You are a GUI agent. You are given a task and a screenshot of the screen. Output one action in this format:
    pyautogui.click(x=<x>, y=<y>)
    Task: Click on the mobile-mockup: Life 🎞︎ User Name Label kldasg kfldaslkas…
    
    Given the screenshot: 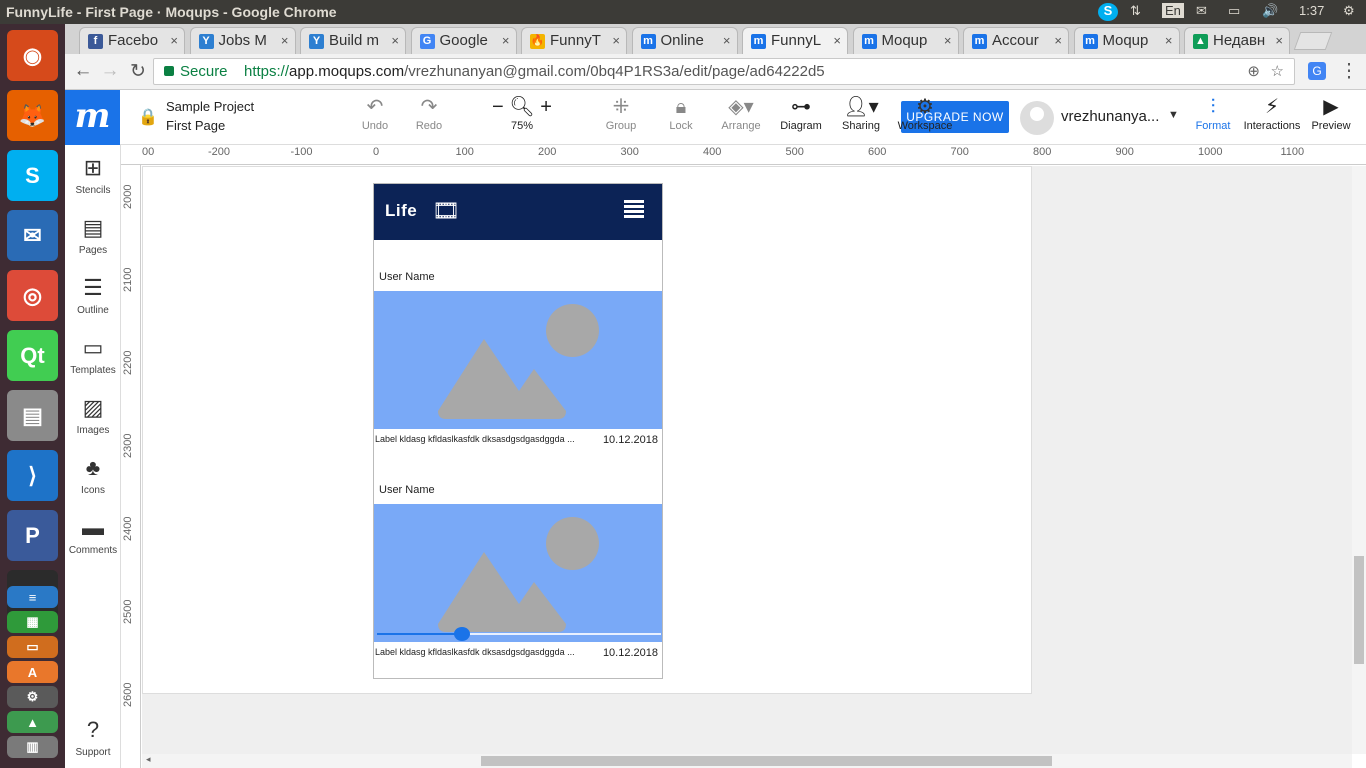 What is the action you would take?
    pyautogui.click(x=518, y=431)
    